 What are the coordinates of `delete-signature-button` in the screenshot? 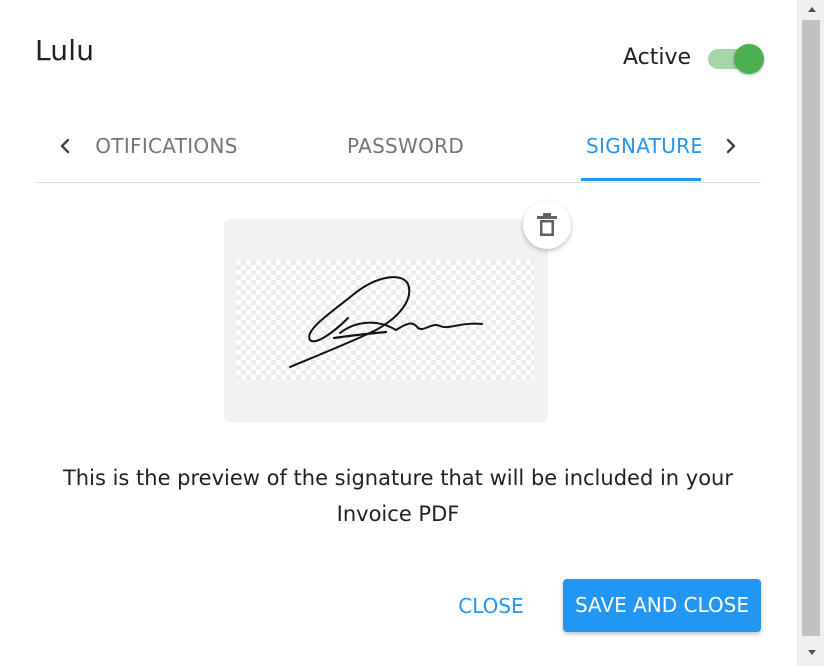 It's located at (547, 225).